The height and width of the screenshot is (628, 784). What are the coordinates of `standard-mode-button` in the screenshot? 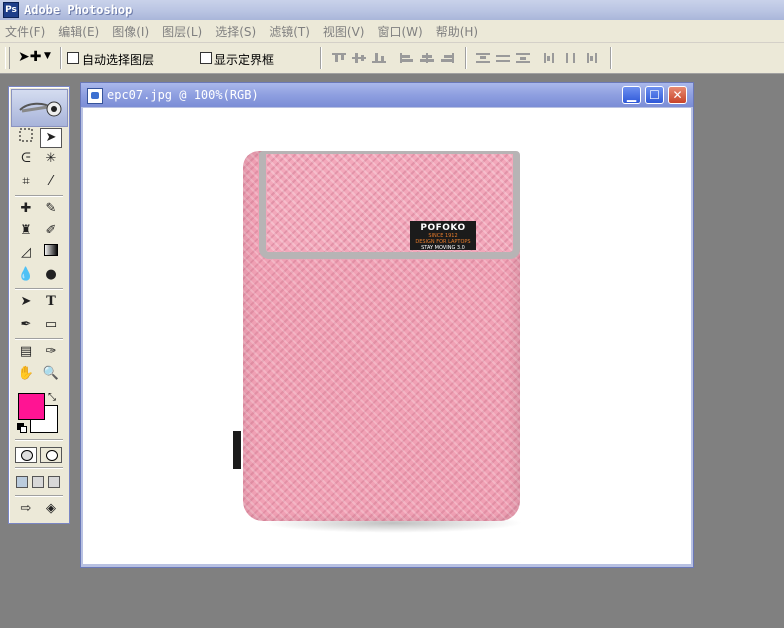 It's located at (26, 455).